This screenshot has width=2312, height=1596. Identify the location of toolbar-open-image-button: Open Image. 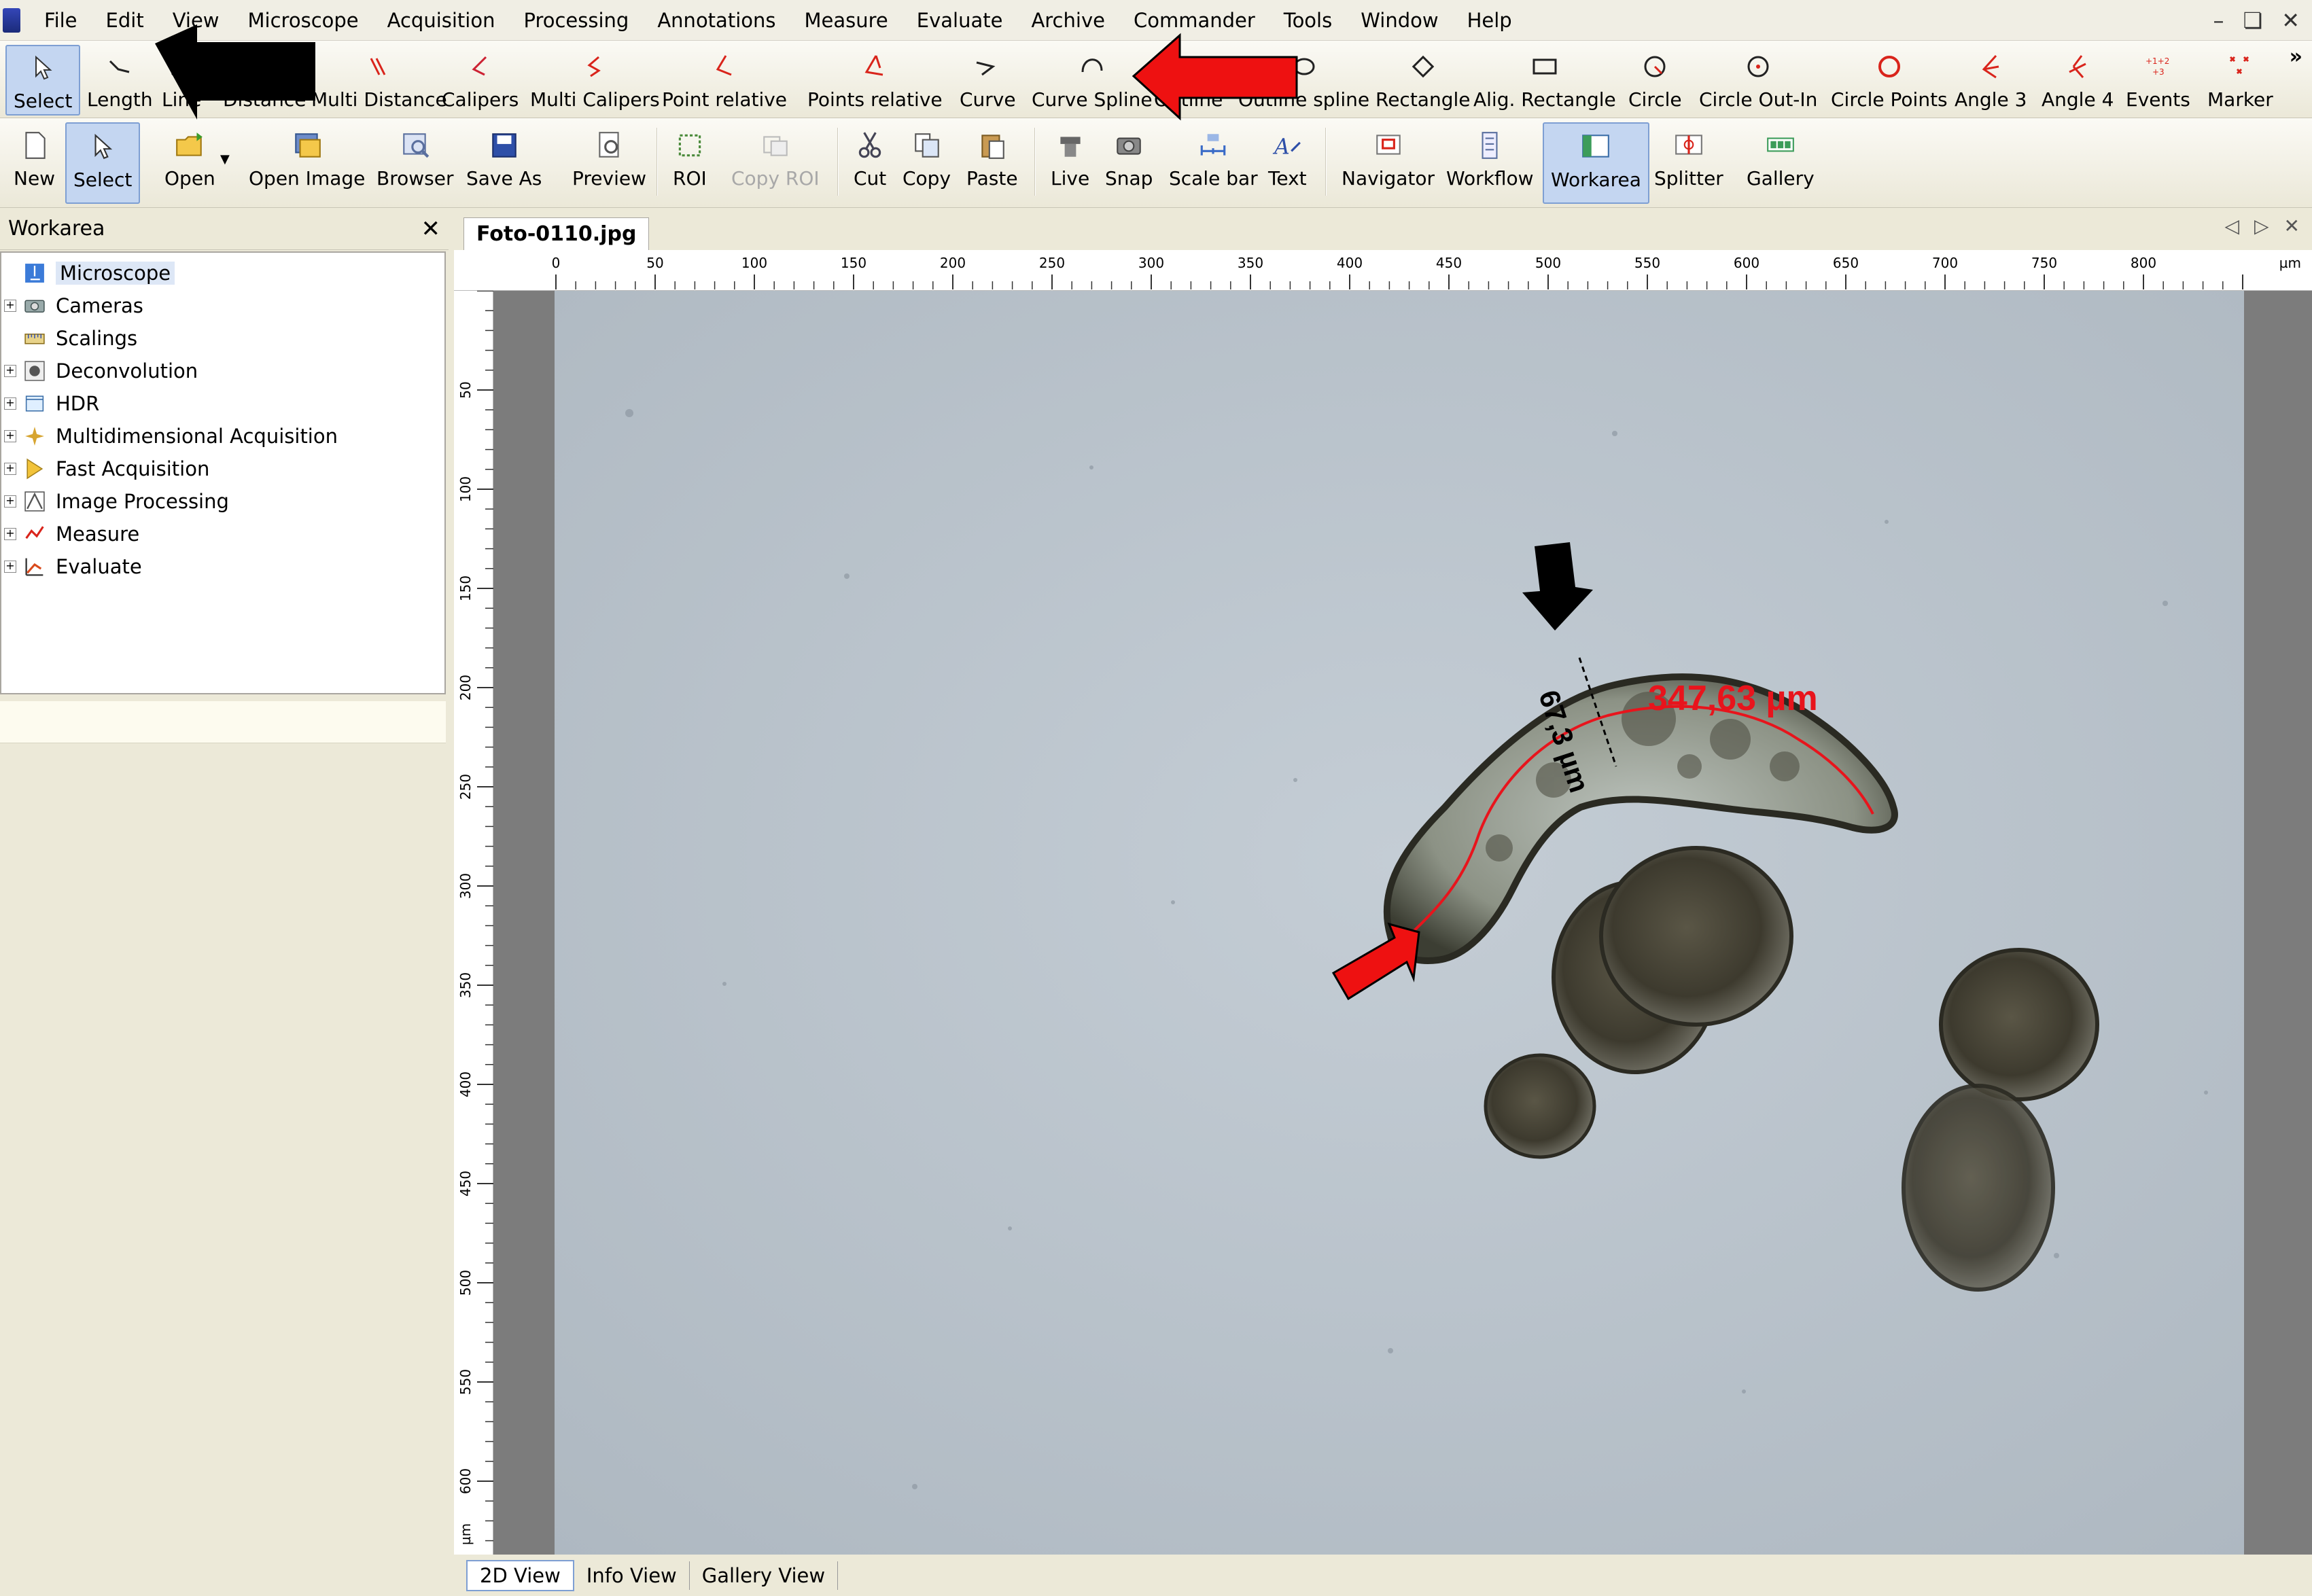
(307, 163).